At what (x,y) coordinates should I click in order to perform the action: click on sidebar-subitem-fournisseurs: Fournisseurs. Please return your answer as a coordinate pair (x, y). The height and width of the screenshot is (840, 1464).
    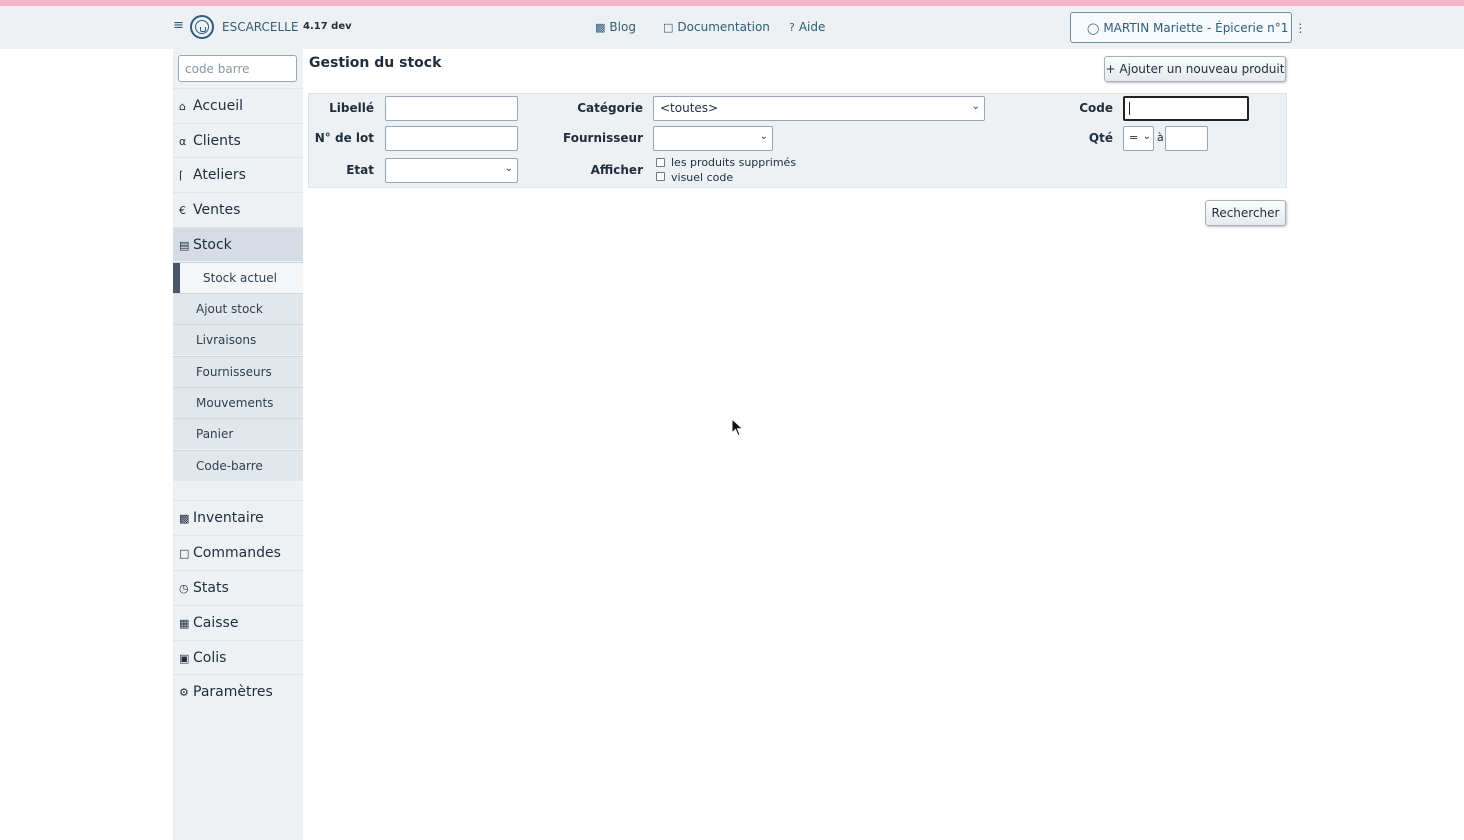
    Looking at the image, I should click on (238, 371).